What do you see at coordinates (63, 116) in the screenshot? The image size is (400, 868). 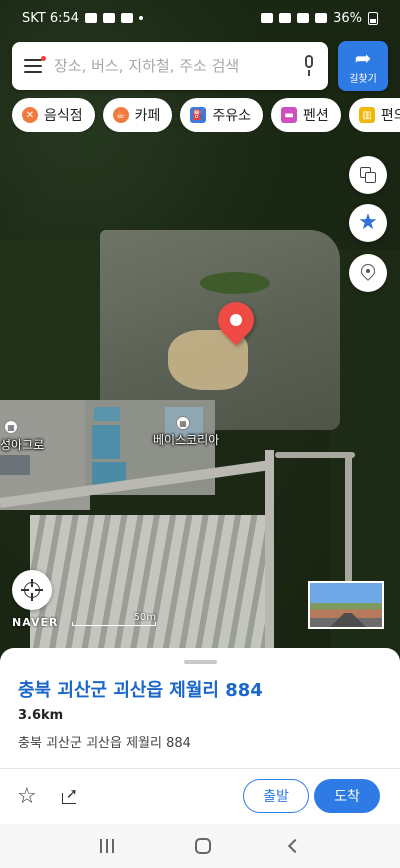 I see `chip-label: 음식점` at bounding box center [63, 116].